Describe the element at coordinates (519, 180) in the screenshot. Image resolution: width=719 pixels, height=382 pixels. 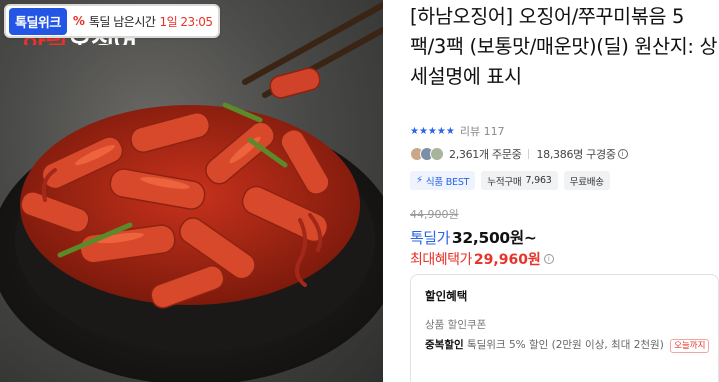
I see `cumulative-purchase-tag: 누적구매 7,963` at that location.